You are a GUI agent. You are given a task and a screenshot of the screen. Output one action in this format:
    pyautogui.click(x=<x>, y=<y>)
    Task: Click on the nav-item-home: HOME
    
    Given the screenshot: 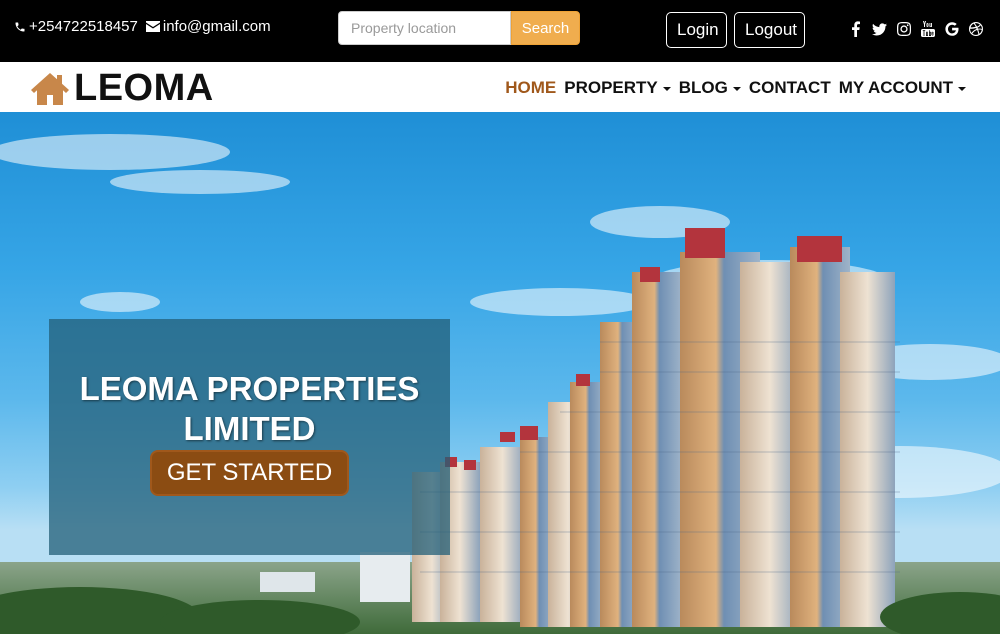 What is the action you would take?
    pyautogui.click(x=530, y=88)
    